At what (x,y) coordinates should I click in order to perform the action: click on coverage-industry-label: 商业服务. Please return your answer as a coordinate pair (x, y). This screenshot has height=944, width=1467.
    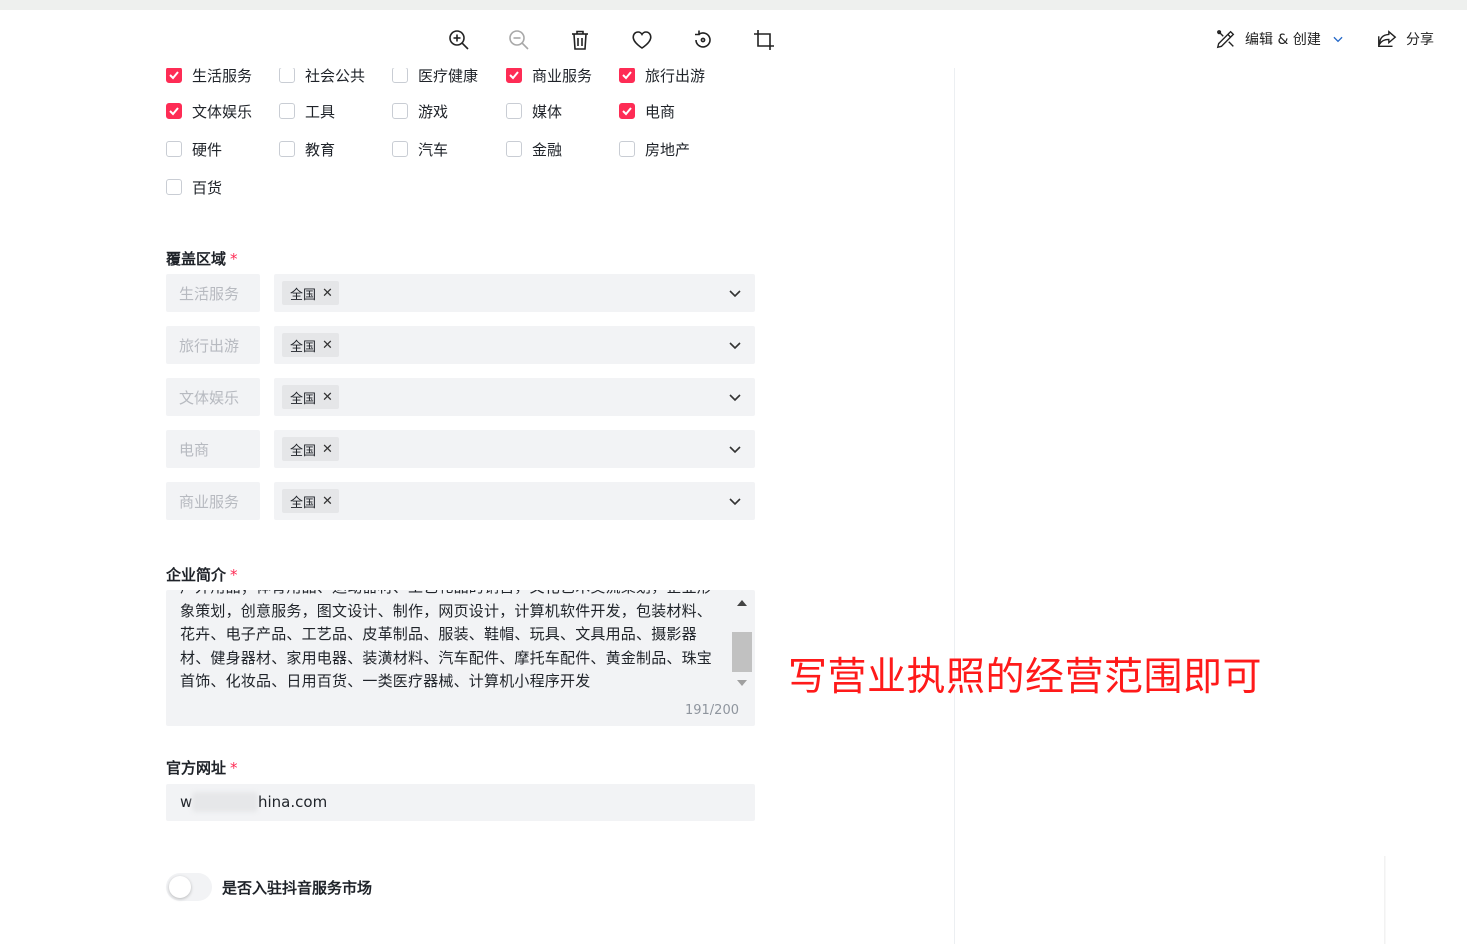
    Looking at the image, I should click on (213, 501).